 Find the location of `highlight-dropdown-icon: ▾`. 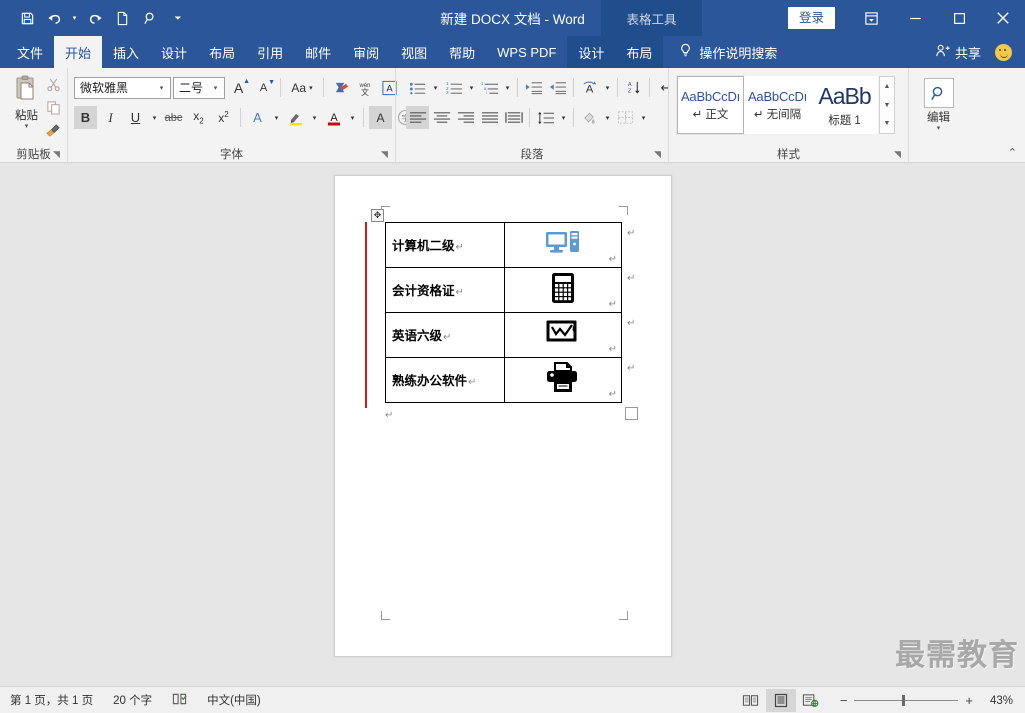

highlight-dropdown-icon: ▾ is located at coordinates (314, 117).